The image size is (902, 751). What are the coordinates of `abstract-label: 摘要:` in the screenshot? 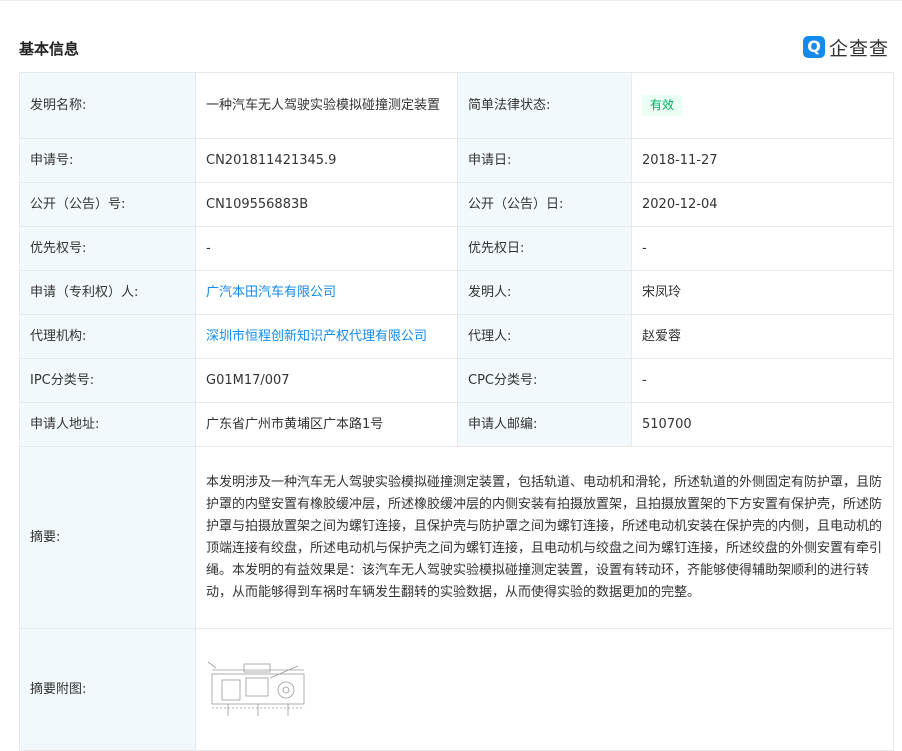 It's located at (107, 537).